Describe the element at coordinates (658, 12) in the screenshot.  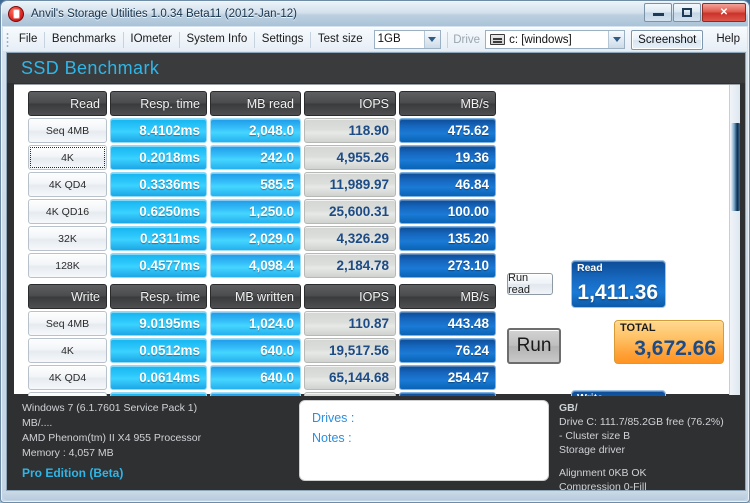
I see `minimize-button` at that location.